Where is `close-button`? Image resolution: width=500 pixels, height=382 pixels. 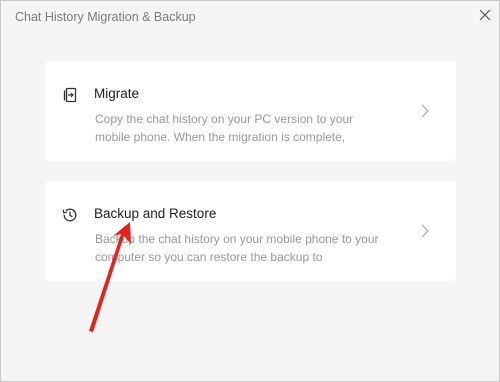
close-button is located at coordinates (485, 15).